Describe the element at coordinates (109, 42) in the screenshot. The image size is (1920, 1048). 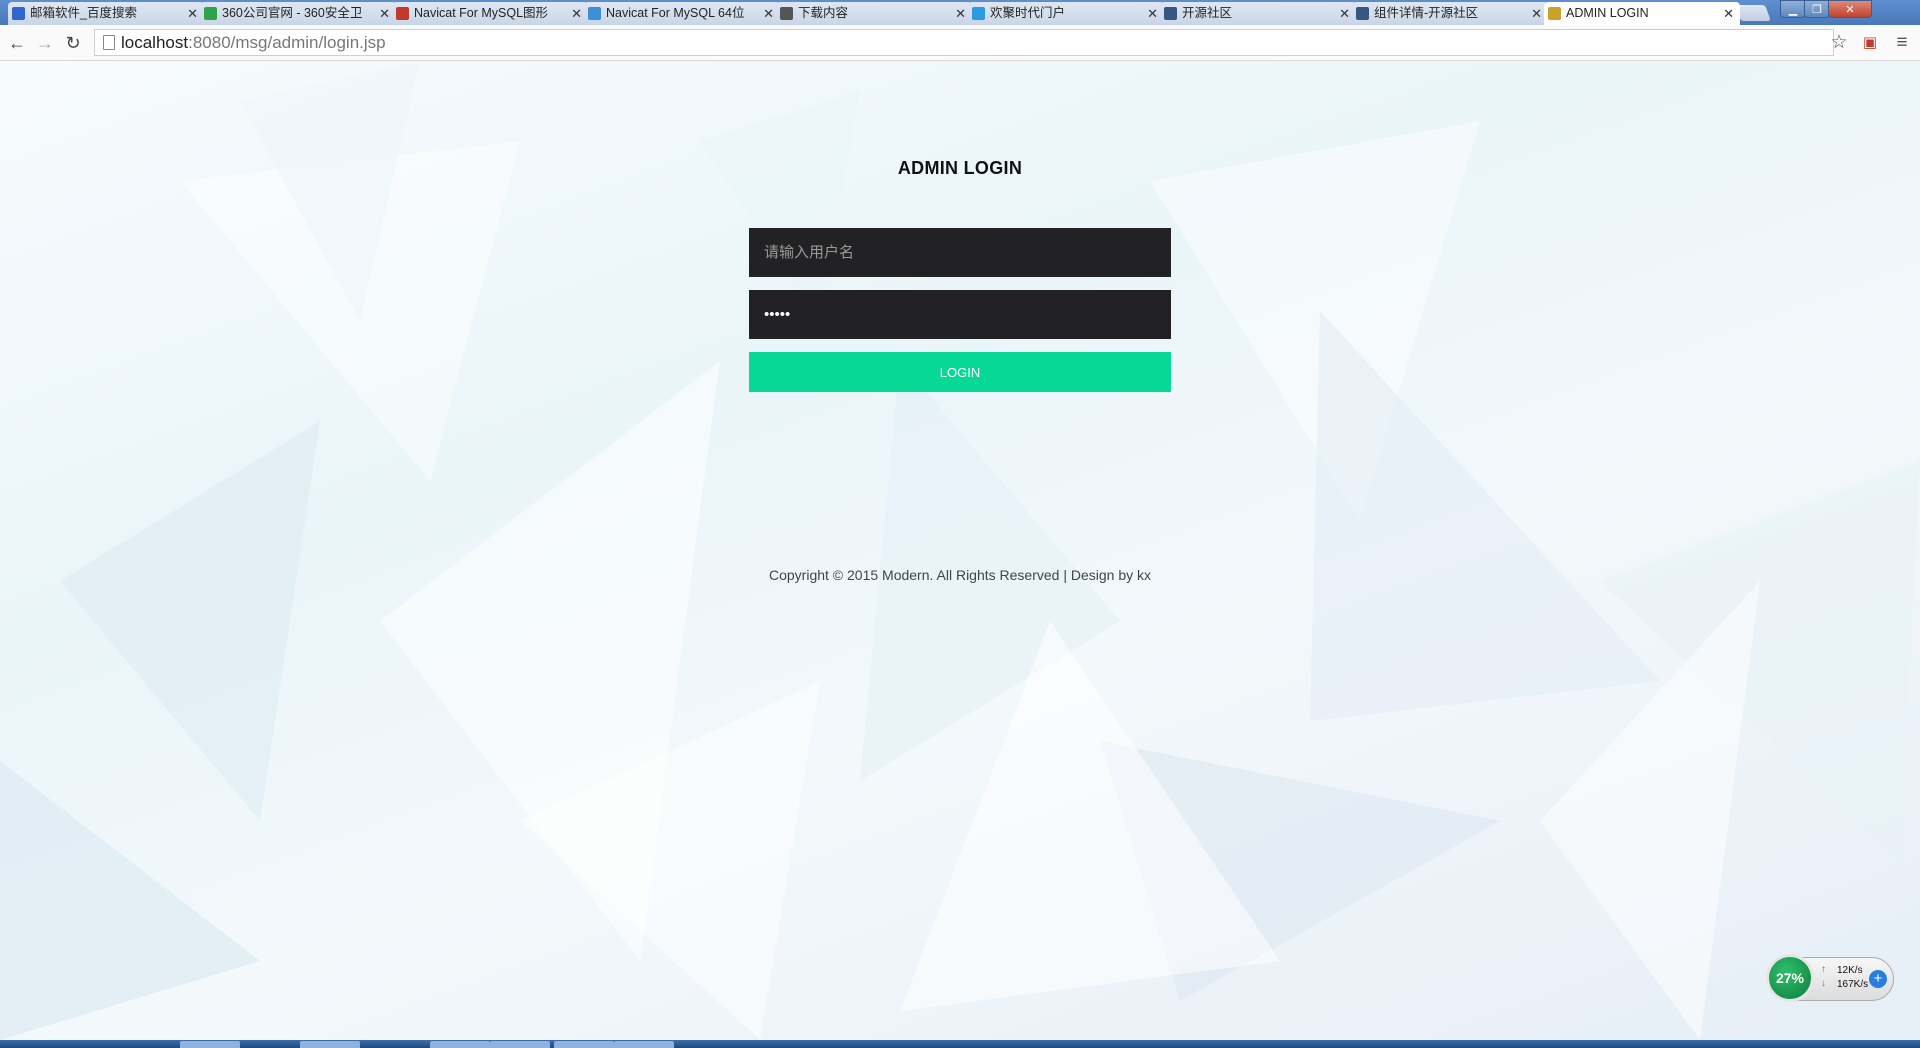
I see `page-icon` at that location.